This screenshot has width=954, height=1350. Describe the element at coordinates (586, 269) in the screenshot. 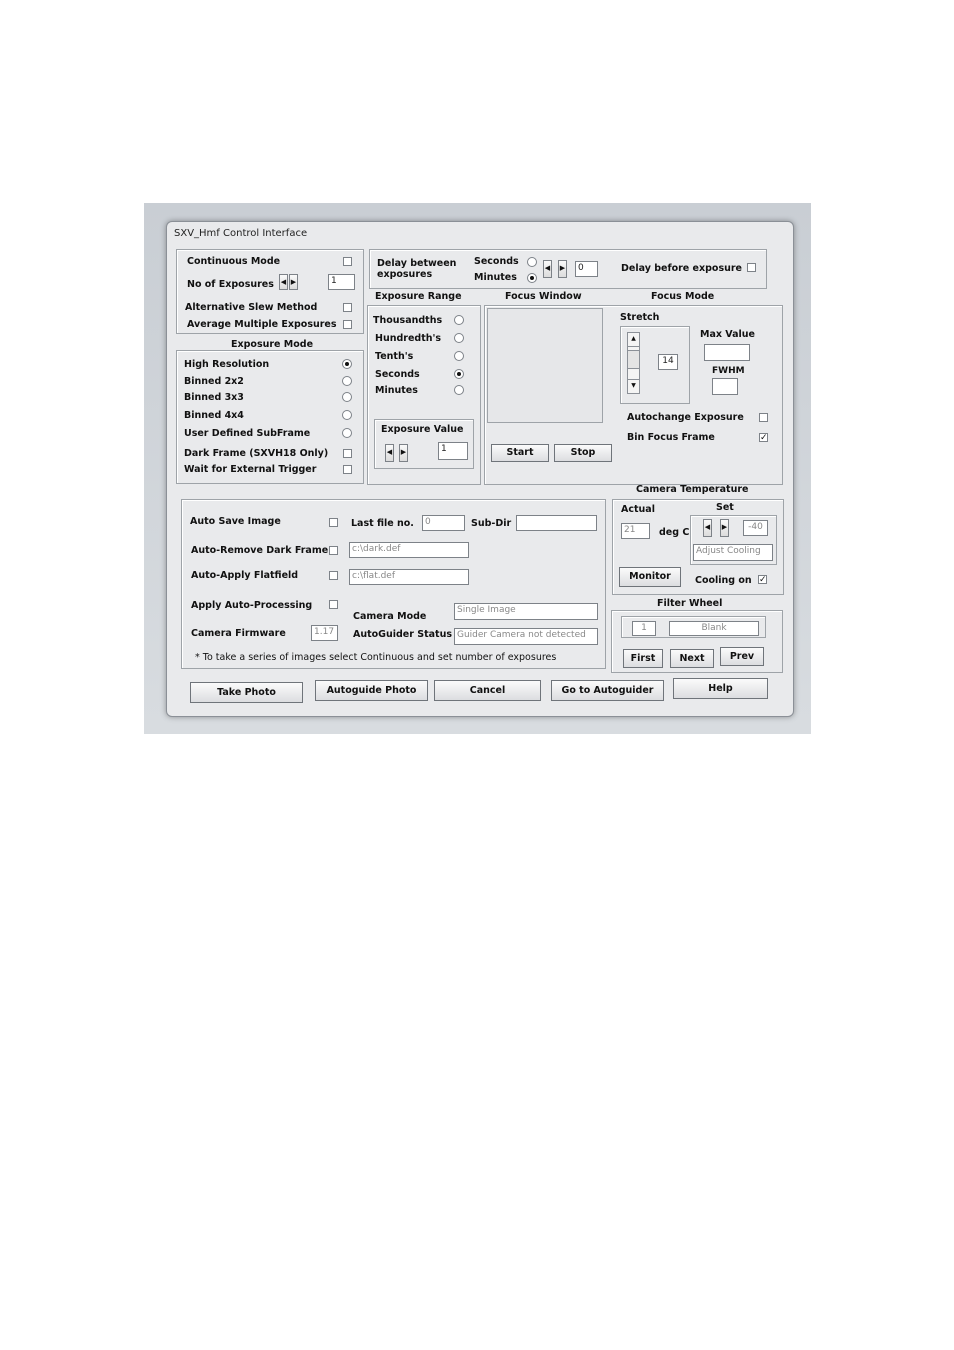

I see `delay-value-input: 0` at that location.